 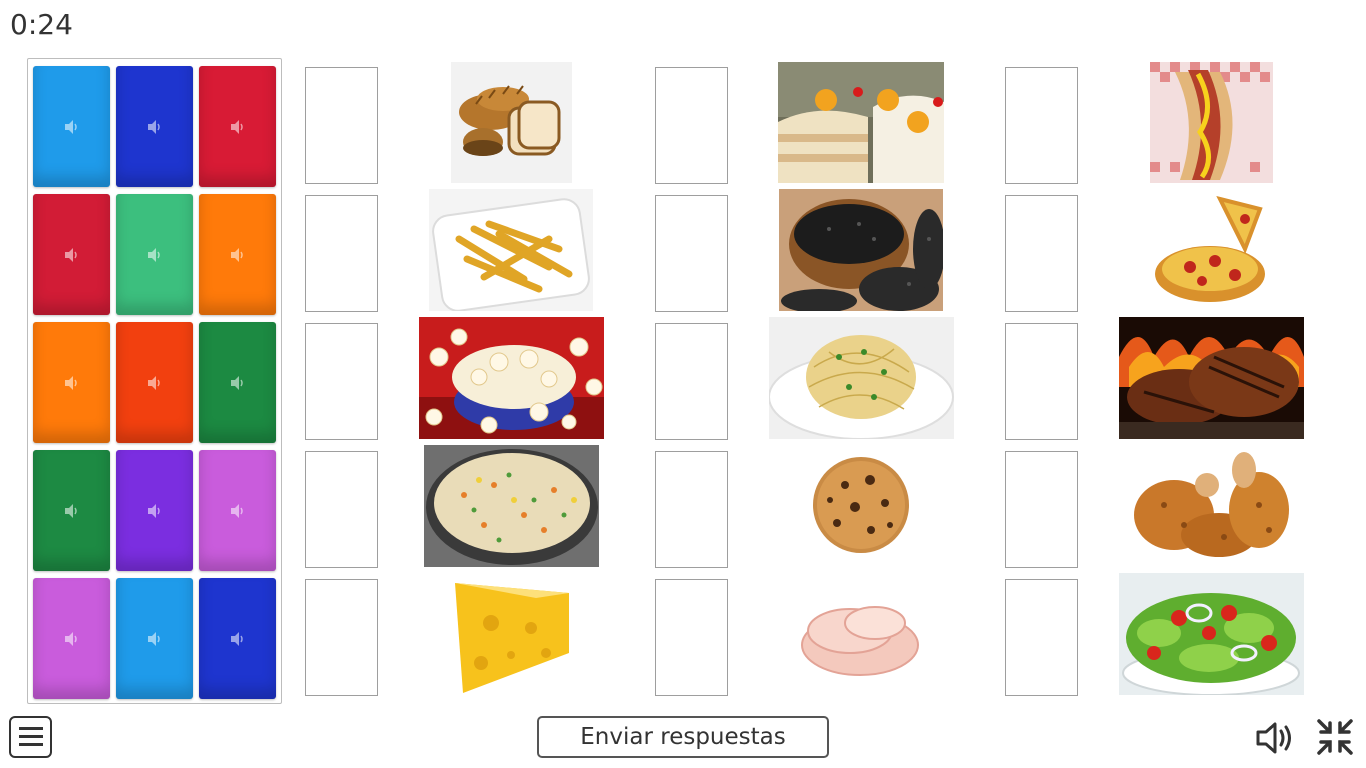 I want to click on exit-fullscreen-icon, so click(x=1335, y=737).